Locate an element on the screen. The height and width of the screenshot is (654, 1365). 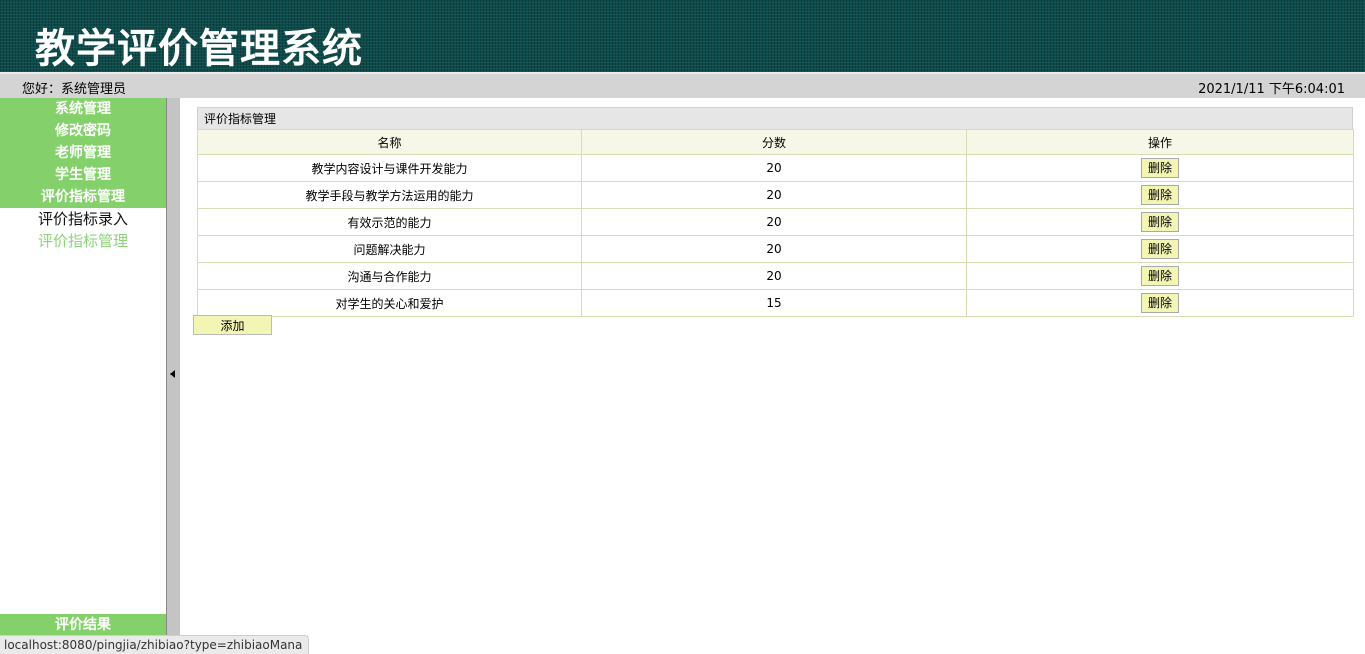
column-header-name: 名称 is located at coordinates (389, 142).